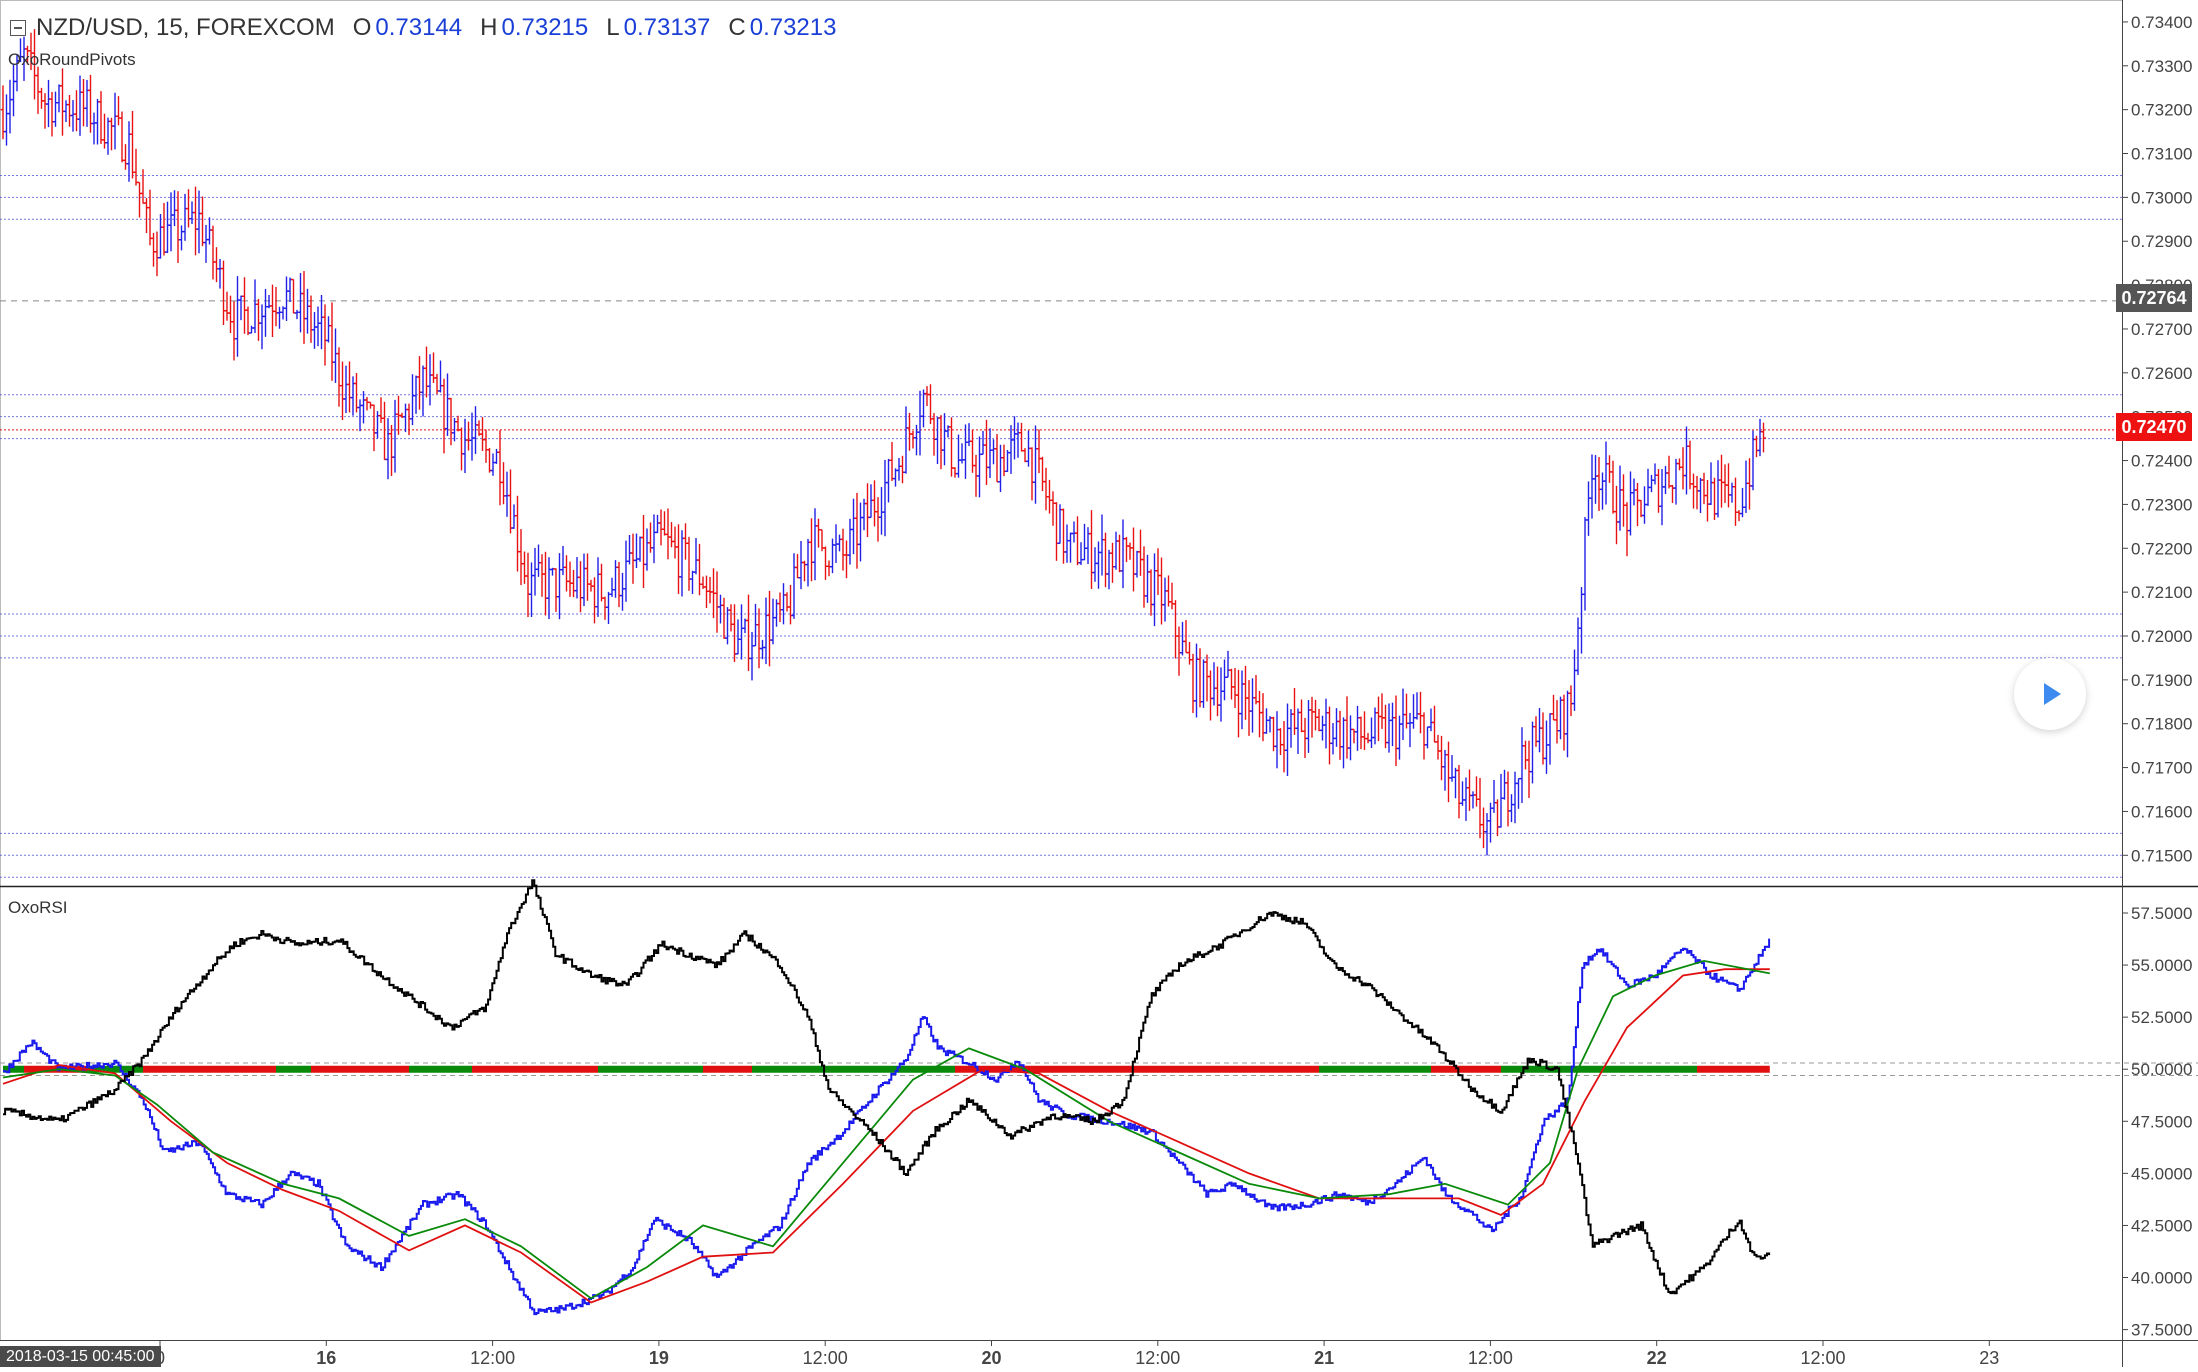  I want to click on rsi-tick-label: 42.5000, so click(2161, 1225).